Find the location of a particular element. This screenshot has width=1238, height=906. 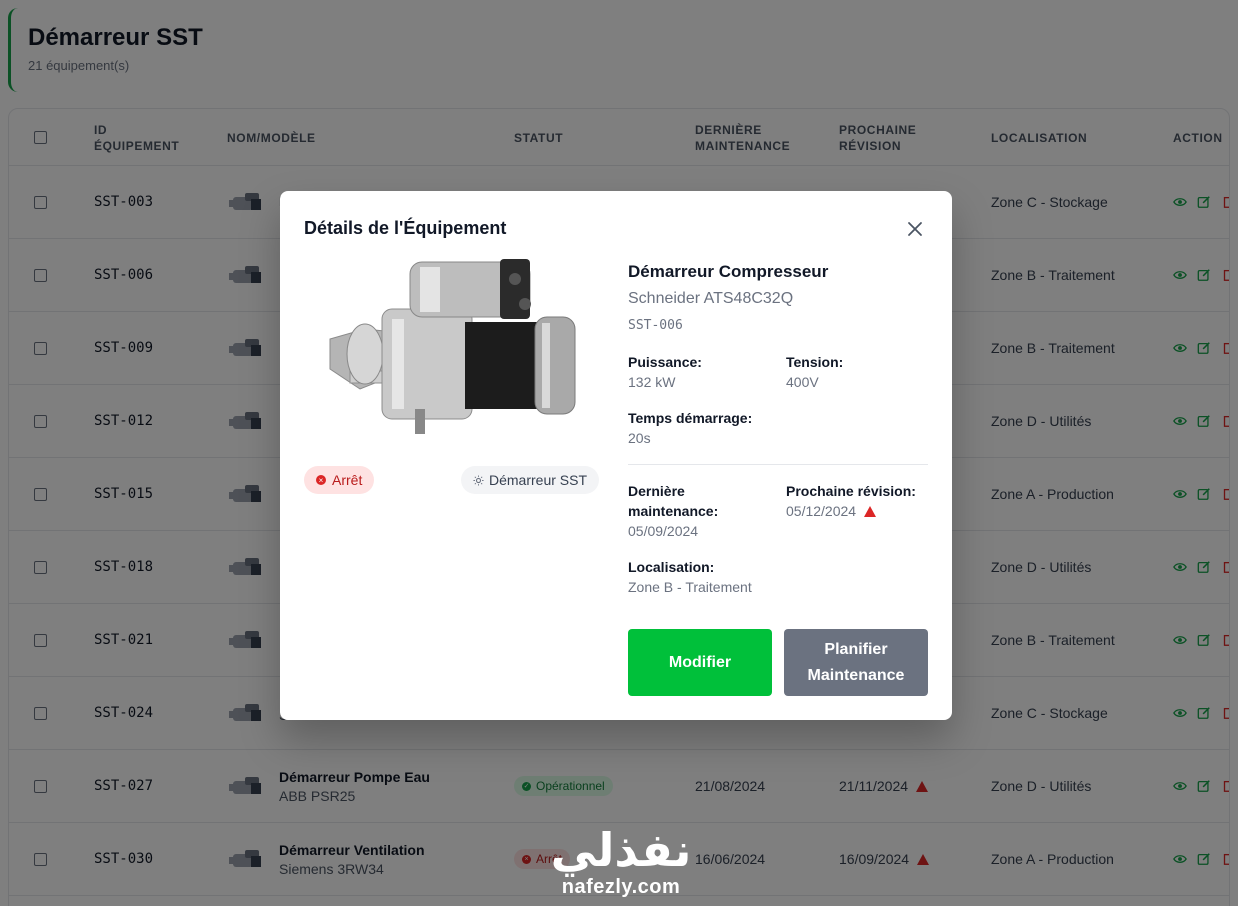

location-info: Localisation: Zone B - Traitement is located at coordinates (690, 577).